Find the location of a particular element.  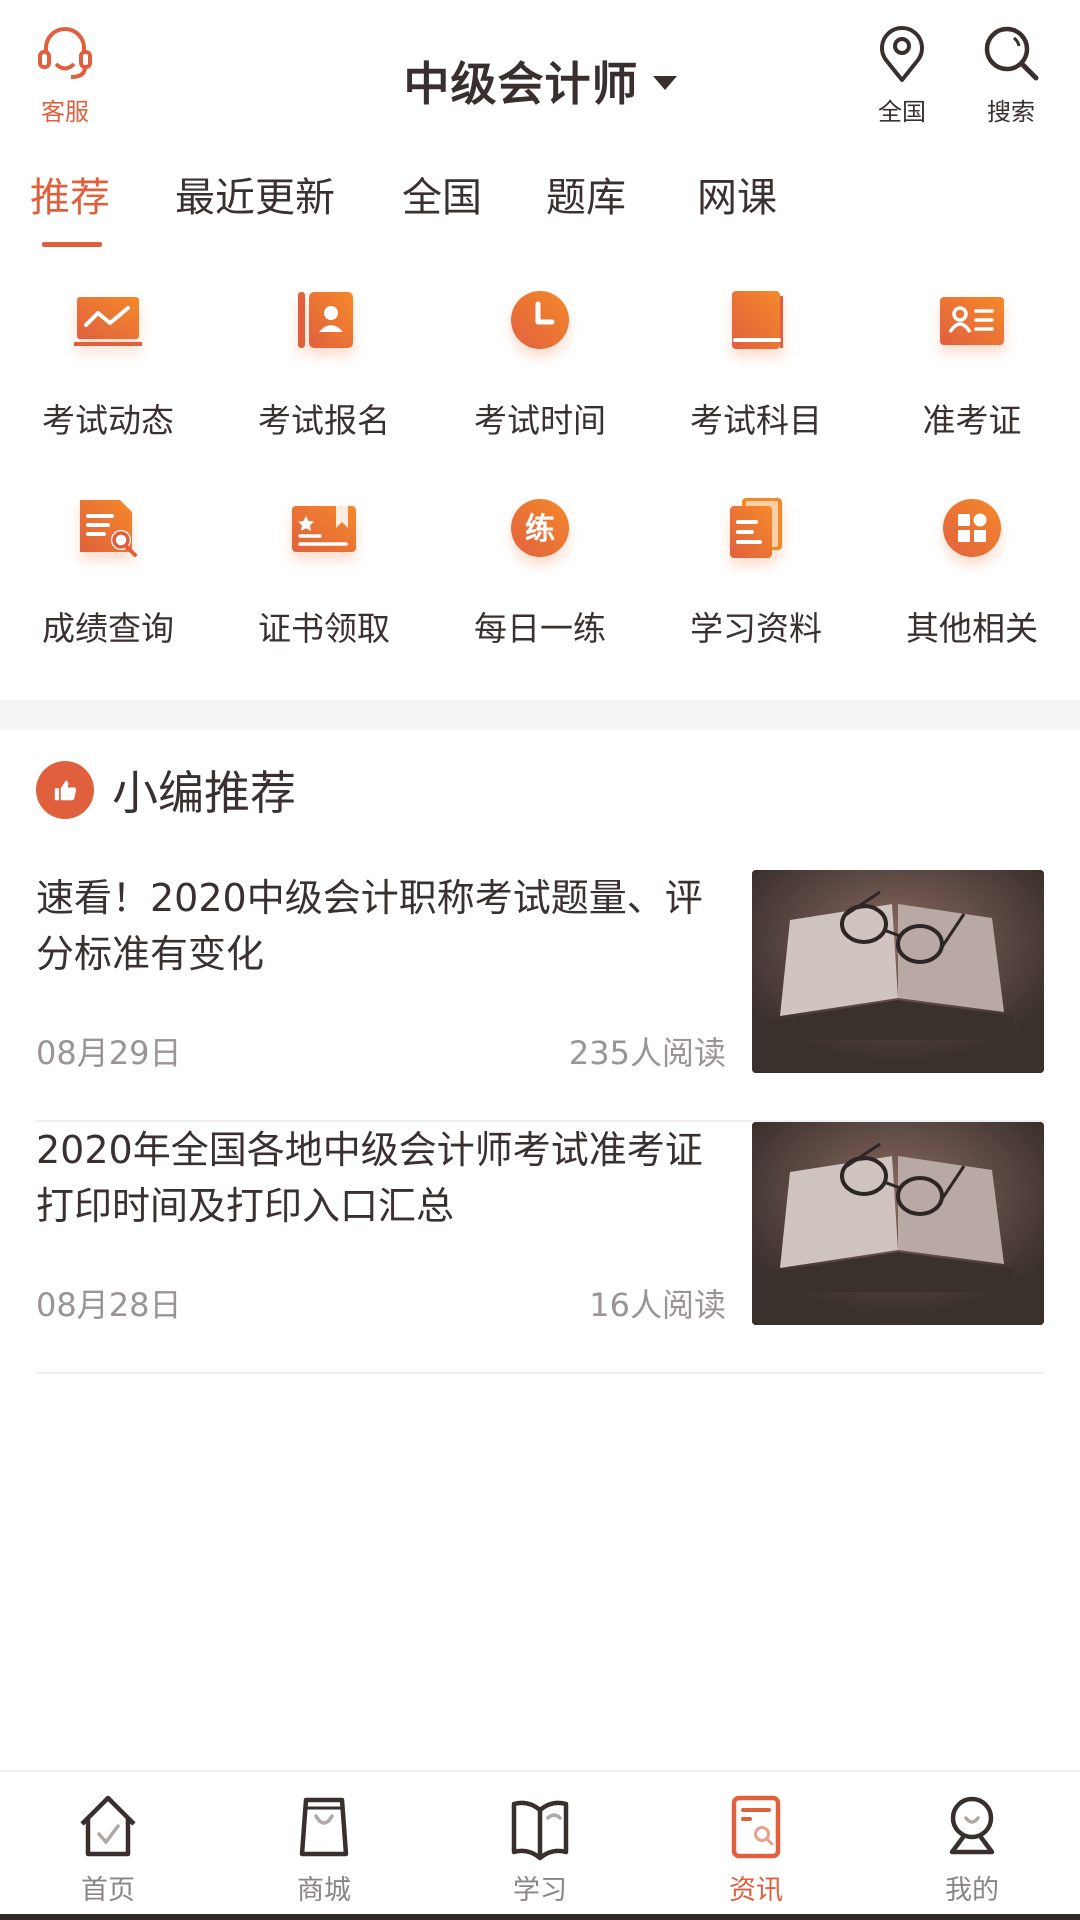

grid-item-certificate: 证书领取 is located at coordinates (324, 588).